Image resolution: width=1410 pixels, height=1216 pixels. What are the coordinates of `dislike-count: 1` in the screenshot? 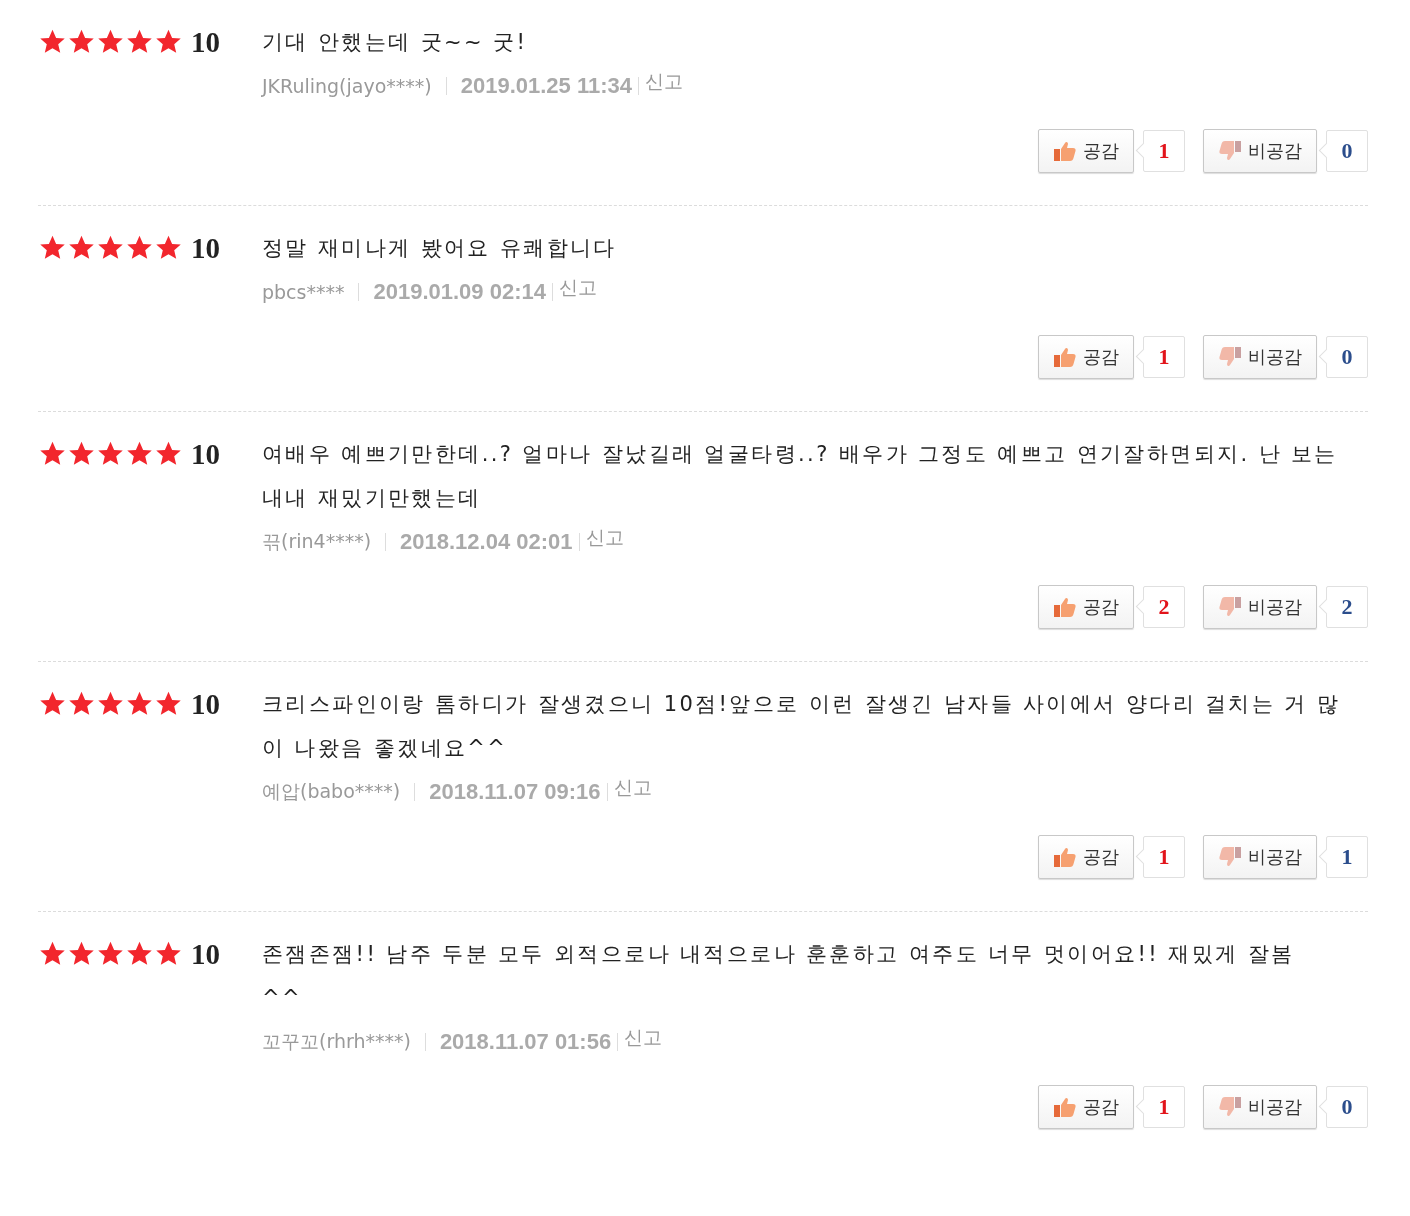 It's located at (1343, 857).